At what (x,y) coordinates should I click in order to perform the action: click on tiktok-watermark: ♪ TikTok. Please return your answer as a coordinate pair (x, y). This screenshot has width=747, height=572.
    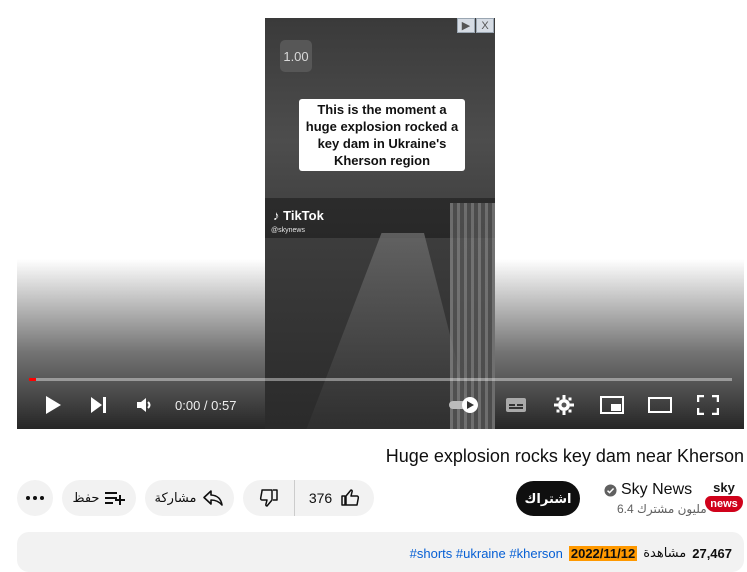
    Looking at the image, I should click on (298, 215).